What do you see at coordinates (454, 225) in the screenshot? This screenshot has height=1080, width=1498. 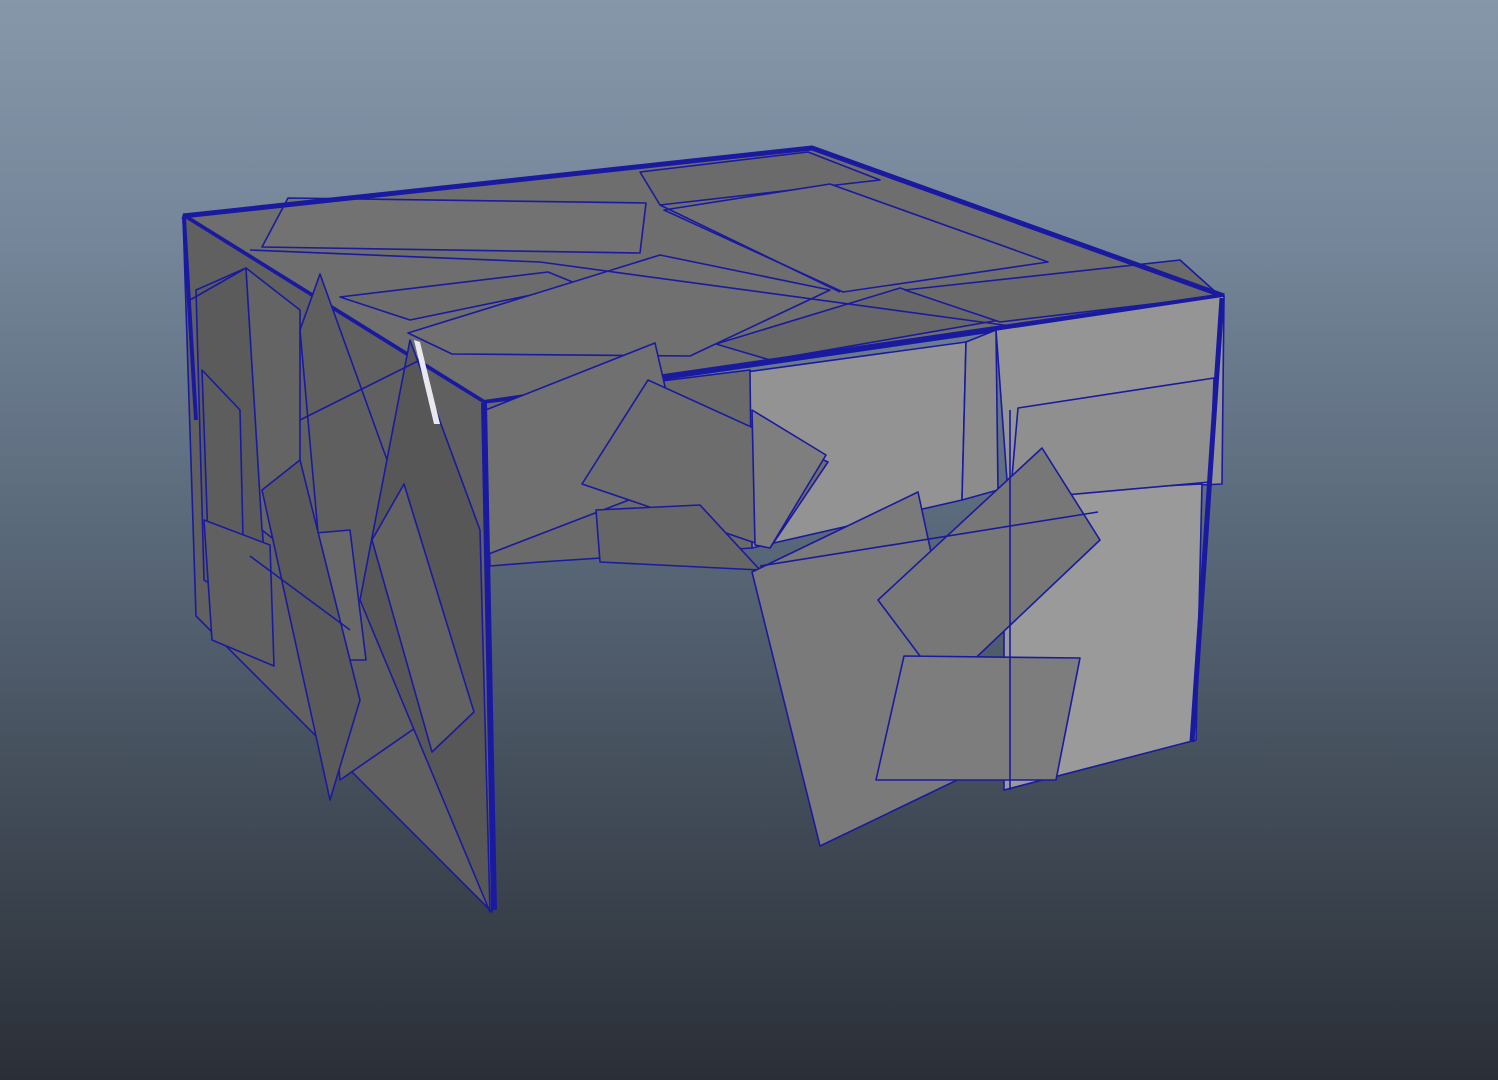 I see `top-shard` at bounding box center [454, 225].